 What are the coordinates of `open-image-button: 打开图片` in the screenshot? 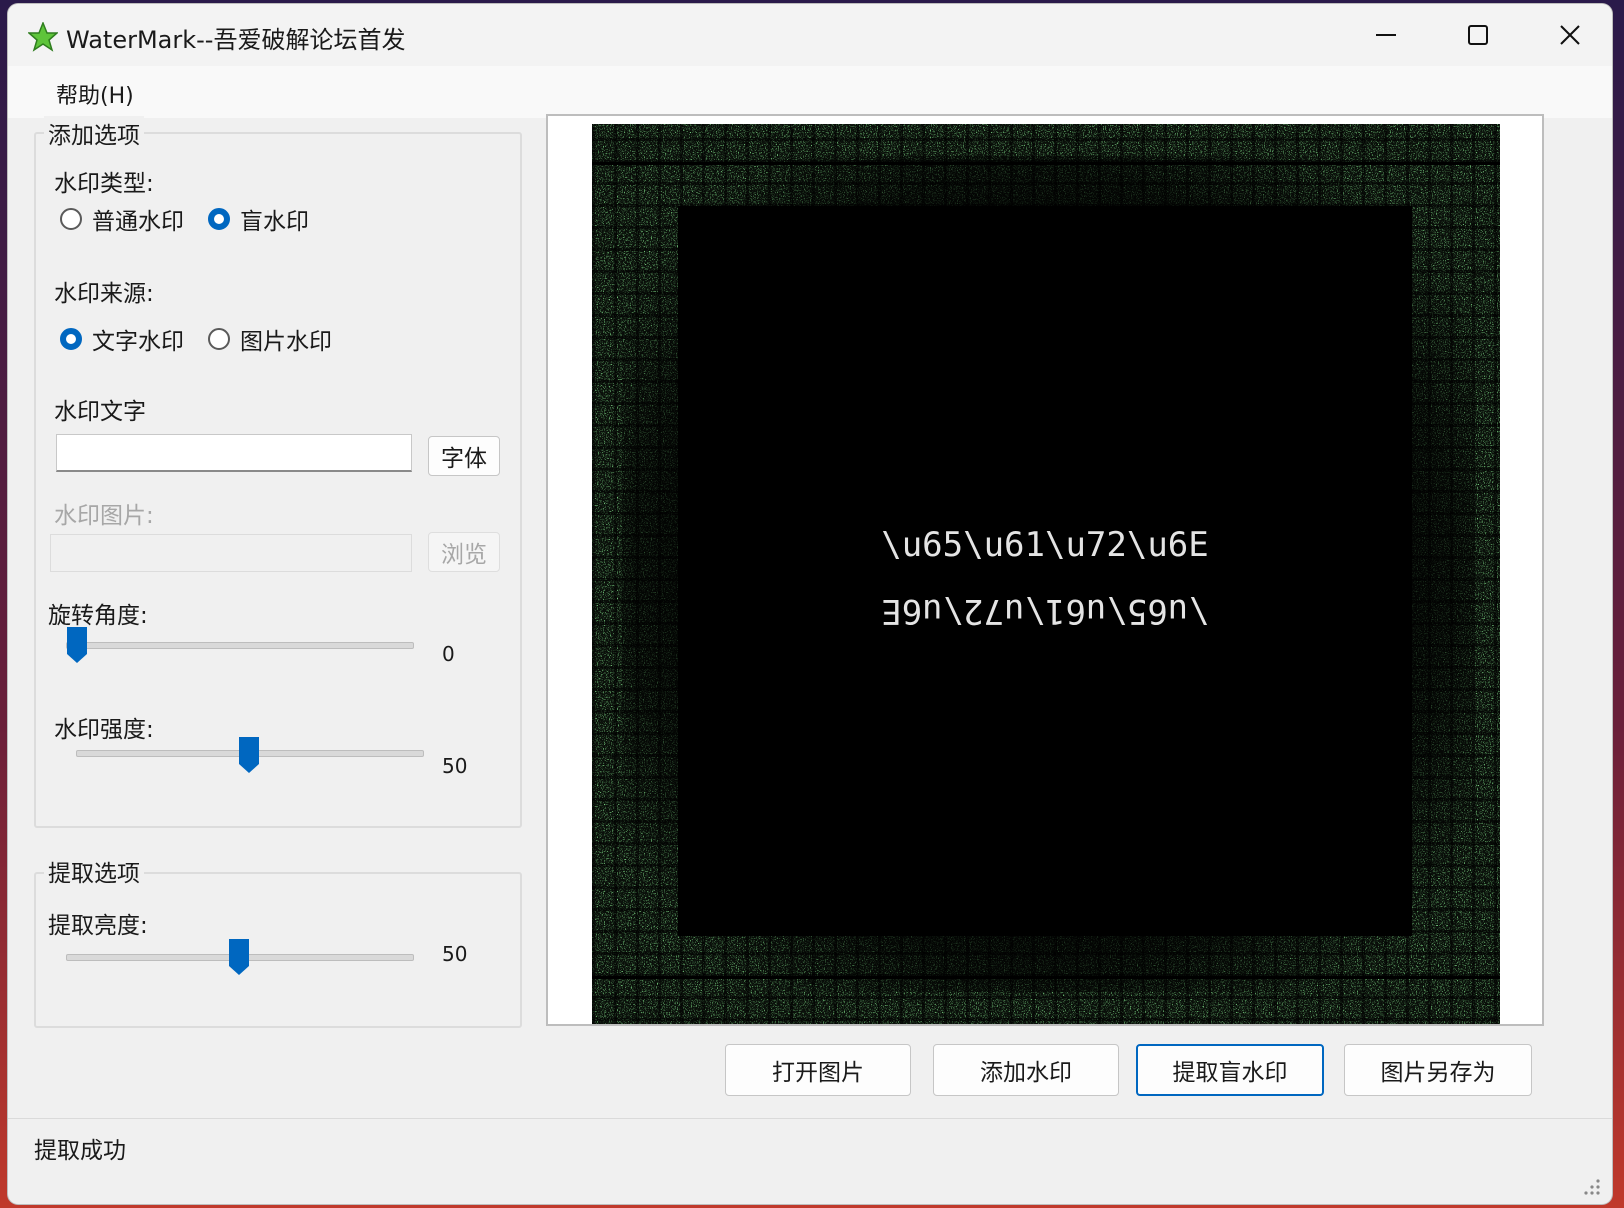 It's located at (818, 1070).